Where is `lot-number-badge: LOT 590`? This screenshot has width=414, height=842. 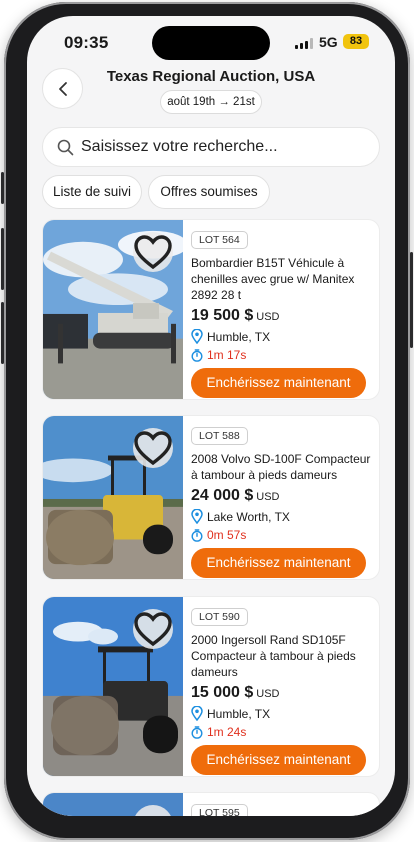 lot-number-badge: LOT 590 is located at coordinates (219, 617).